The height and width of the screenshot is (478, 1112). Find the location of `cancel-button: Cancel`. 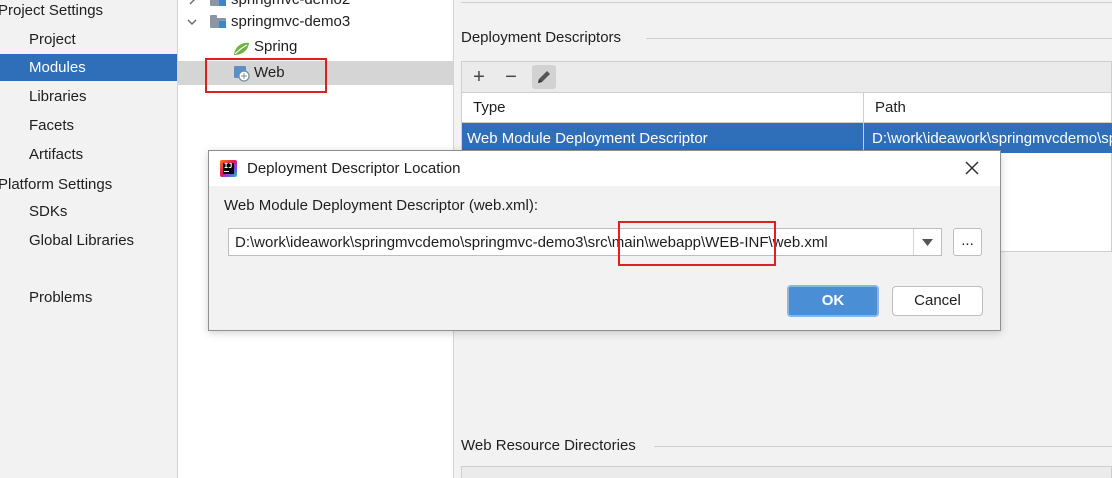

cancel-button: Cancel is located at coordinates (937, 301).